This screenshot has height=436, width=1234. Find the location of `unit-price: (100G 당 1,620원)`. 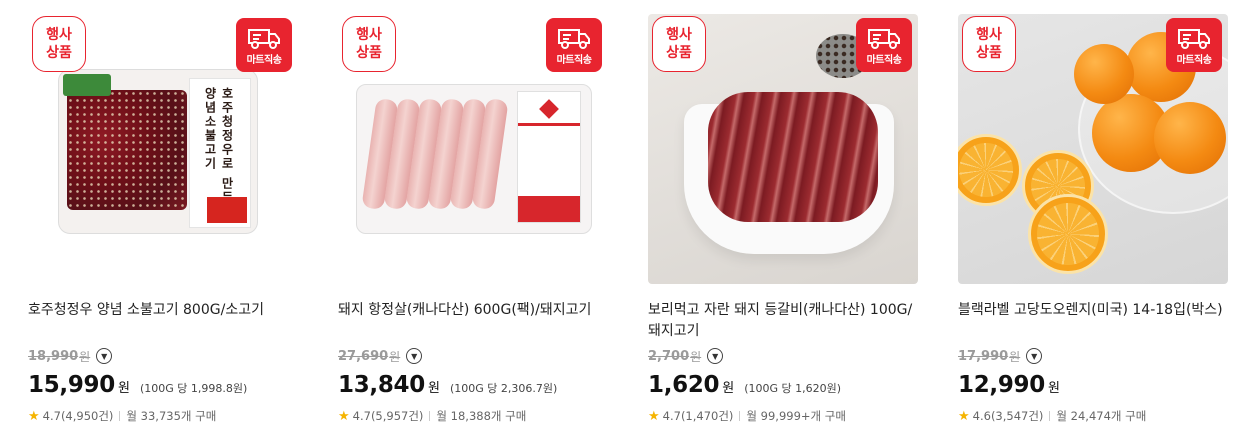

unit-price: (100G 당 1,620원) is located at coordinates (793, 388).